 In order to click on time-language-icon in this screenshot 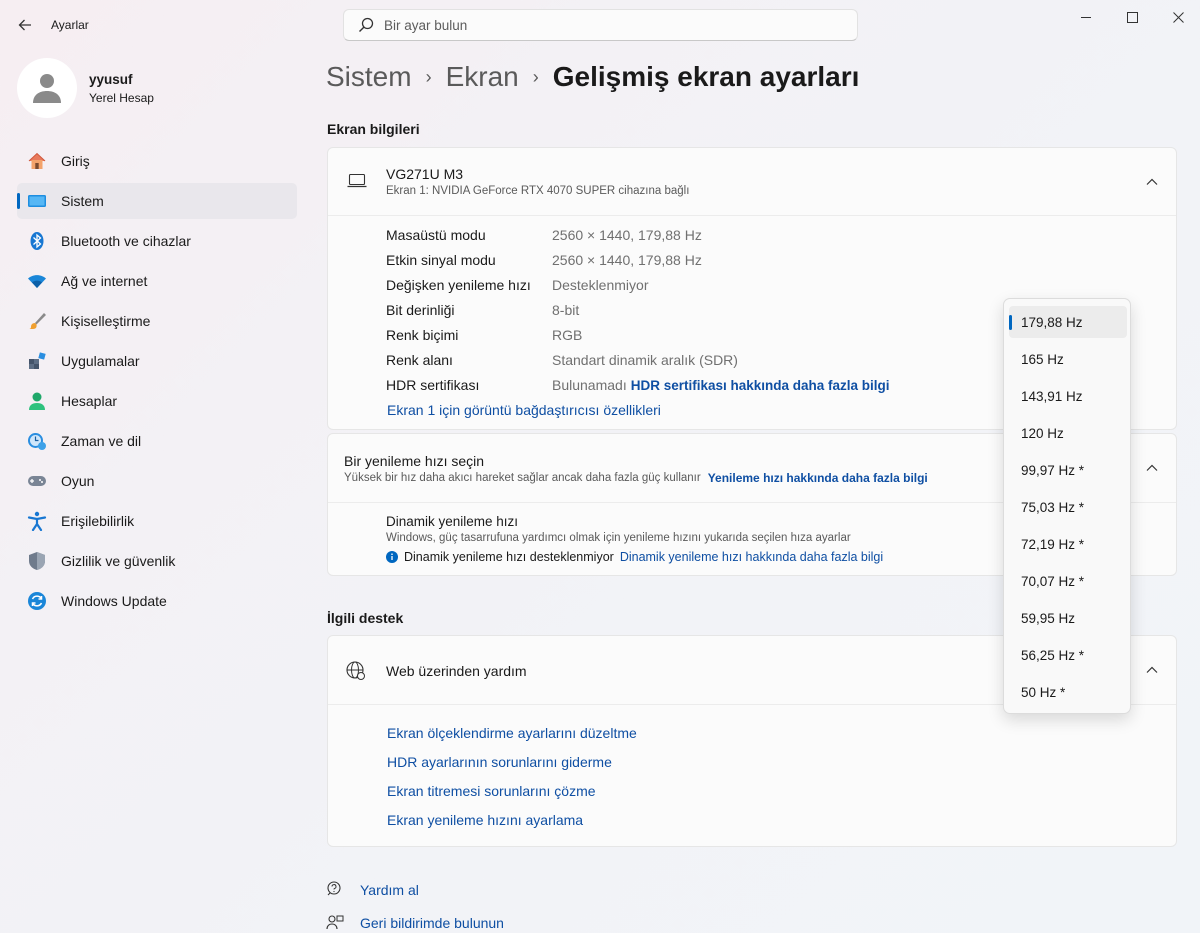, I will do `click(37, 441)`.